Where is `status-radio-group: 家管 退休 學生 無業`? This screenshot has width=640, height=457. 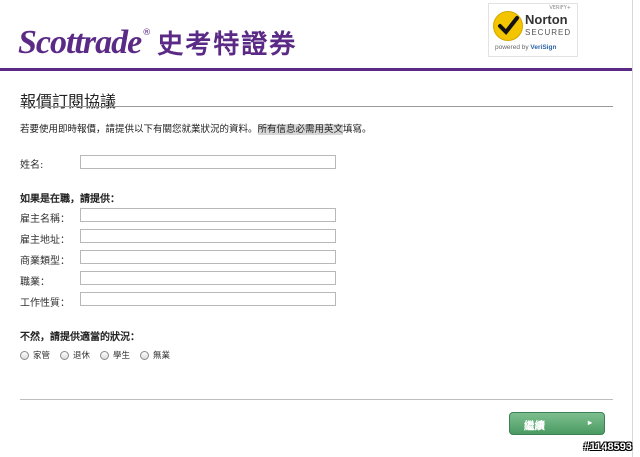 status-radio-group: 家管 退休 學生 無業 is located at coordinates (100, 355).